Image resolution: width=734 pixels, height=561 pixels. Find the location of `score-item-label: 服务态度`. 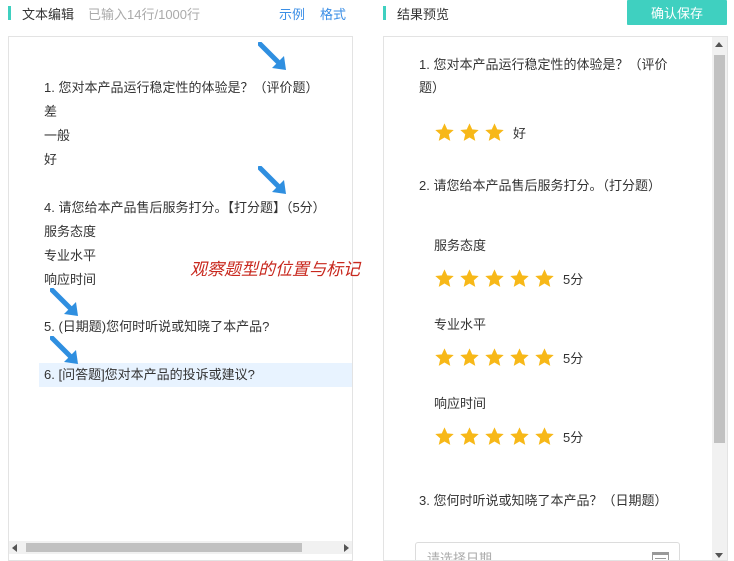

score-item-label: 服务态度 is located at coordinates (460, 245).